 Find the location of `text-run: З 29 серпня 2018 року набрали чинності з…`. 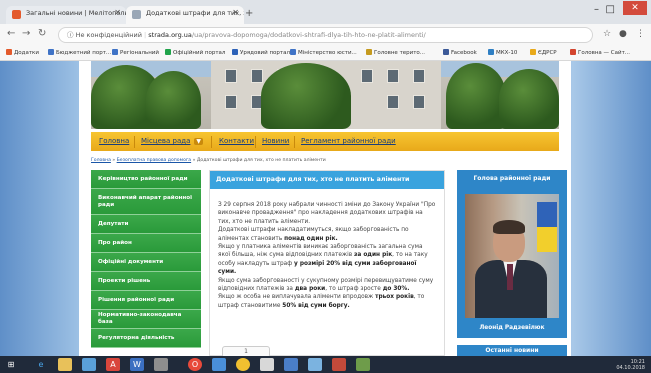

text-run: З 29 серпня 2018 року набрали чинності з… is located at coordinates (327, 213).